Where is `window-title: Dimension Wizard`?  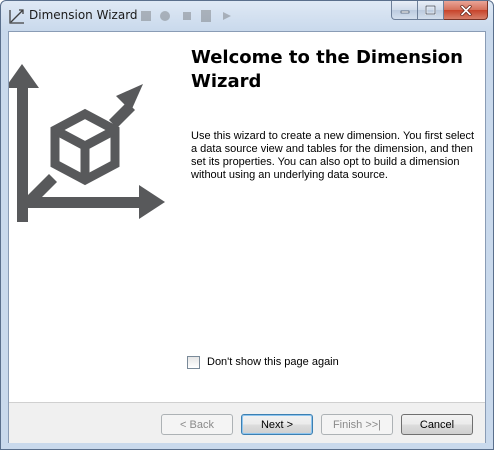
window-title: Dimension Wizard is located at coordinates (83, 15).